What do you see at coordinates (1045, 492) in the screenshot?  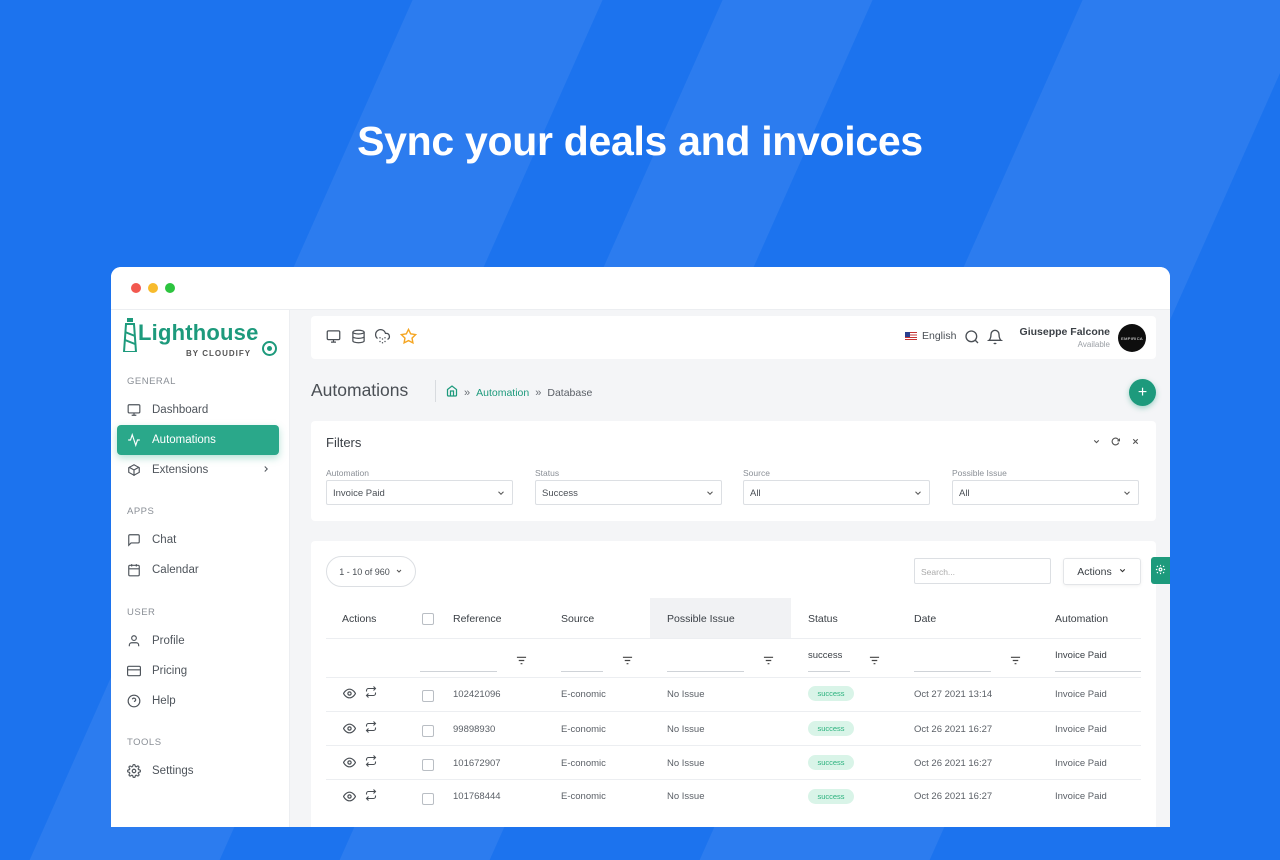 I see `filter-select-possible-issue: All` at bounding box center [1045, 492].